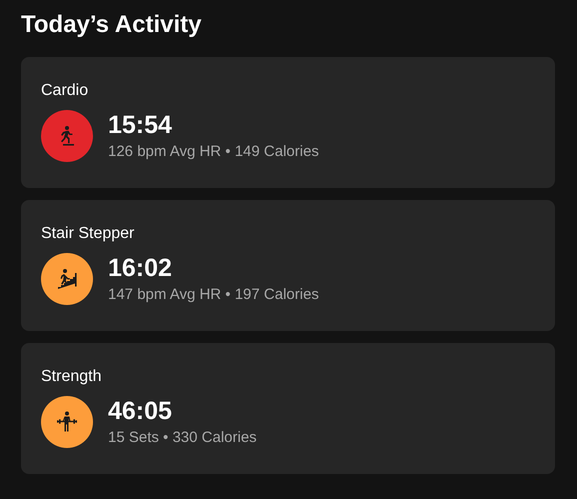 The height and width of the screenshot is (499, 577). Describe the element at coordinates (140, 125) in the screenshot. I see `activity-duration: 15:54` at that location.